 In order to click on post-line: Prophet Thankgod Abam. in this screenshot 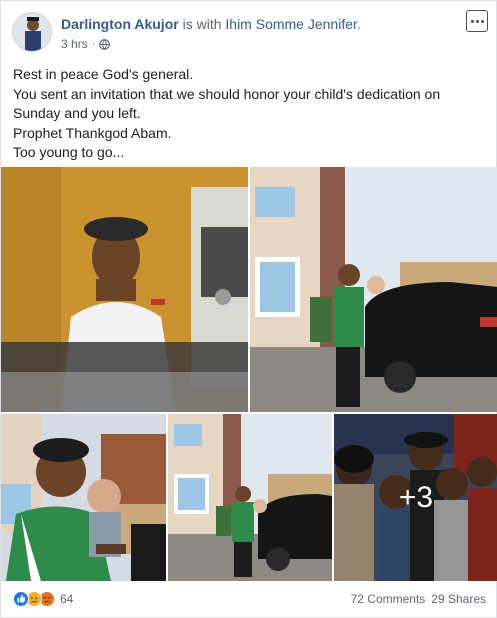, I will do `click(92, 132)`.